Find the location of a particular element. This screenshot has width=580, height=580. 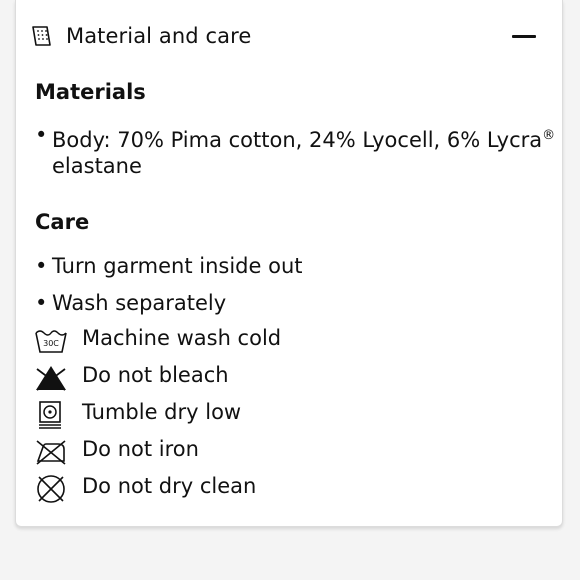

do-not-iron-icon is located at coordinates (51, 452).